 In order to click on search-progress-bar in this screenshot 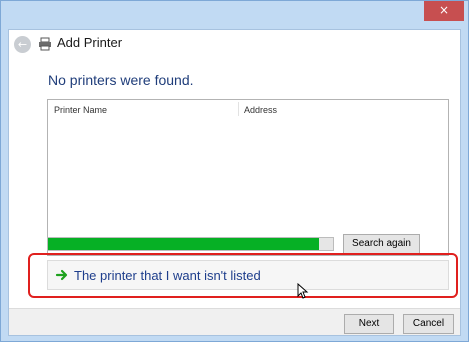, I will do `click(190, 244)`.